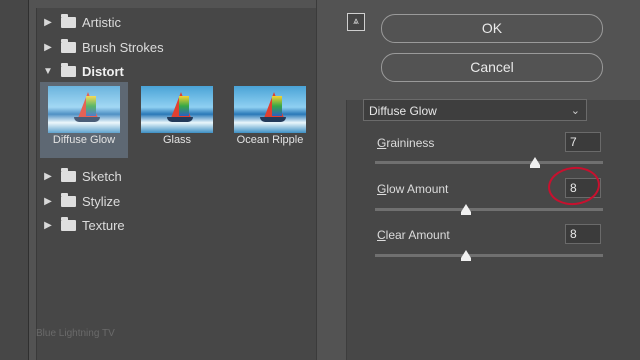 This screenshot has width=640, height=360. I want to click on graininess-label: Graininess, so click(406, 143).